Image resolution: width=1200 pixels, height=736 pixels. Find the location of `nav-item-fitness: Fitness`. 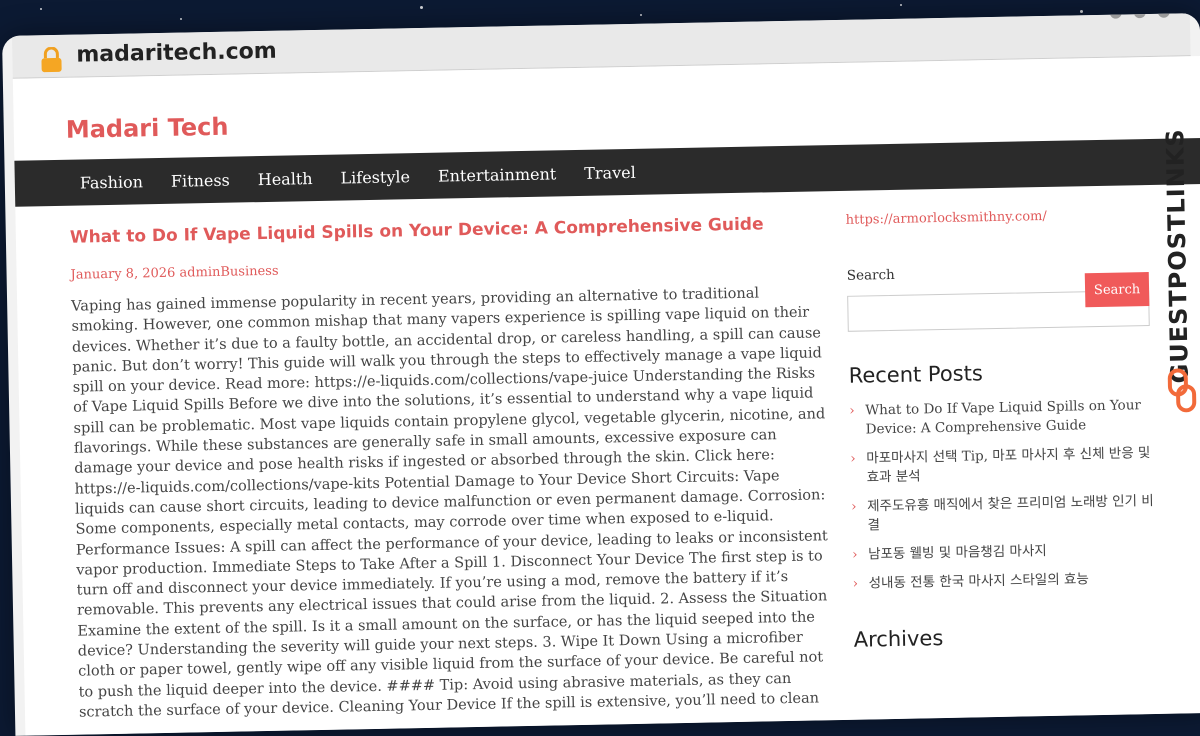

nav-item-fitness: Fitness is located at coordinates (200, 180).